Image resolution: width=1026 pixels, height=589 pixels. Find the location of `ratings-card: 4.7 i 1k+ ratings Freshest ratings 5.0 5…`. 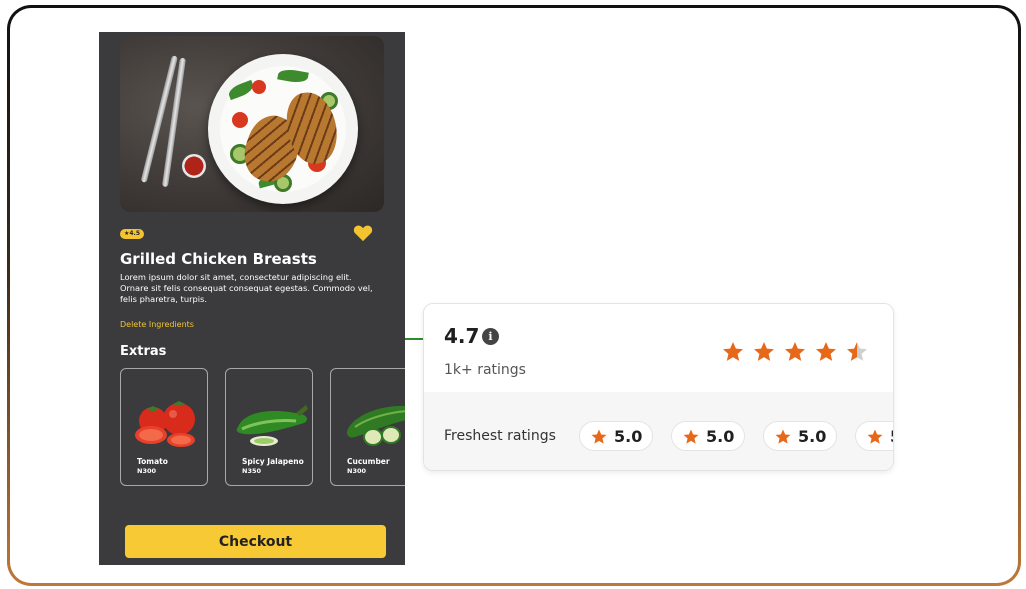

ratings-card: 4.7 i 1k+ ratings Freshest ratings 5.0 5… is located at coordinates (658, 387).